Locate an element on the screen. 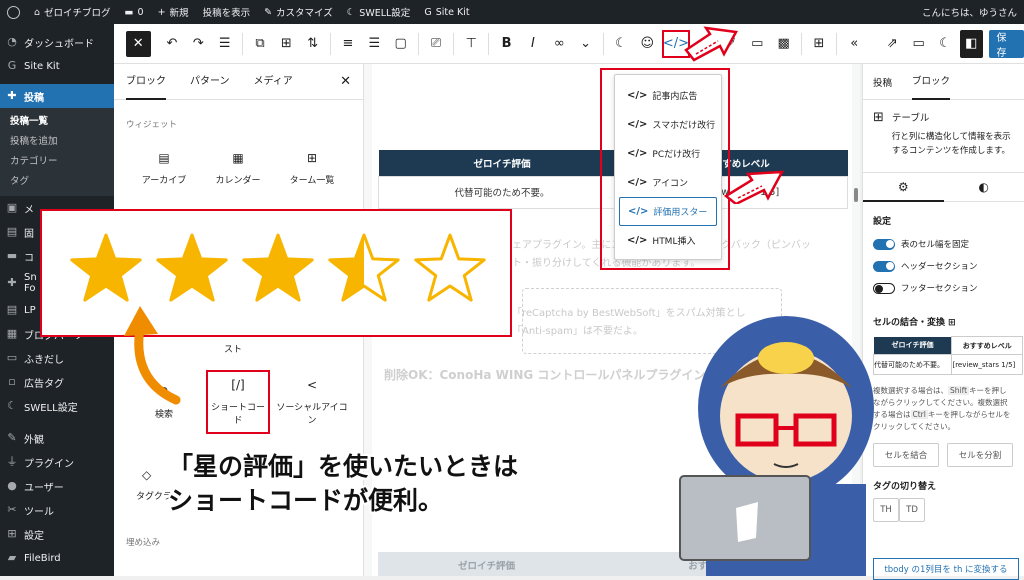 Image resolution: width=1024 pixels, height=580 pixels. brush-icon: ✎ is located at coordinates (268, 12).